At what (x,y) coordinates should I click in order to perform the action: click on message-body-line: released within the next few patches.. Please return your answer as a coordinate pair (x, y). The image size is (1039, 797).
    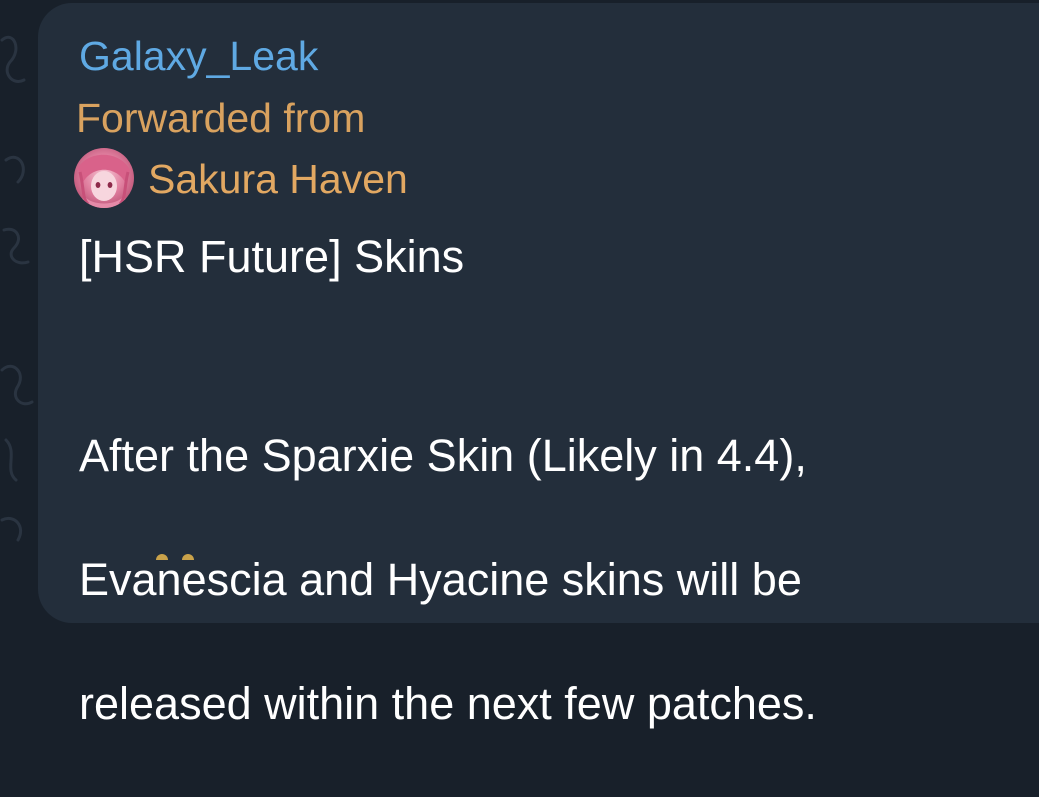
    Looking at the image, I should click on (448, 703).